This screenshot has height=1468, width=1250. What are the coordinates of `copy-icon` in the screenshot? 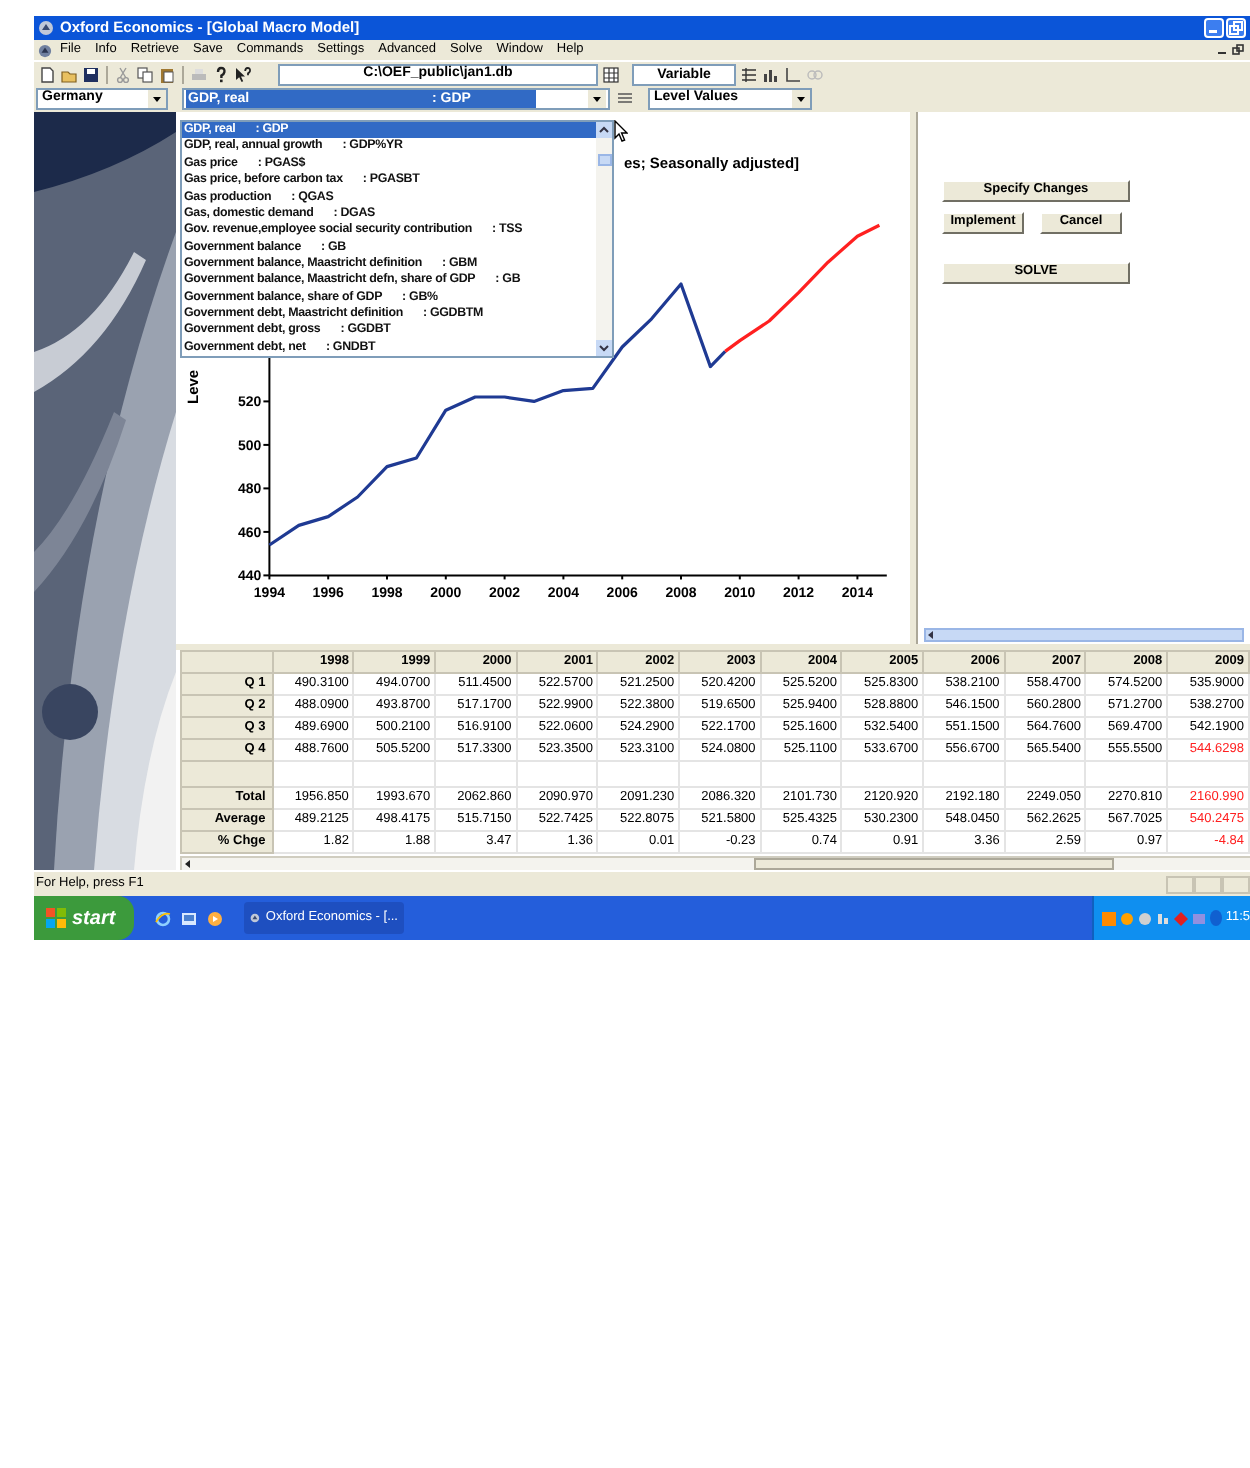 It's located at (145, 74).